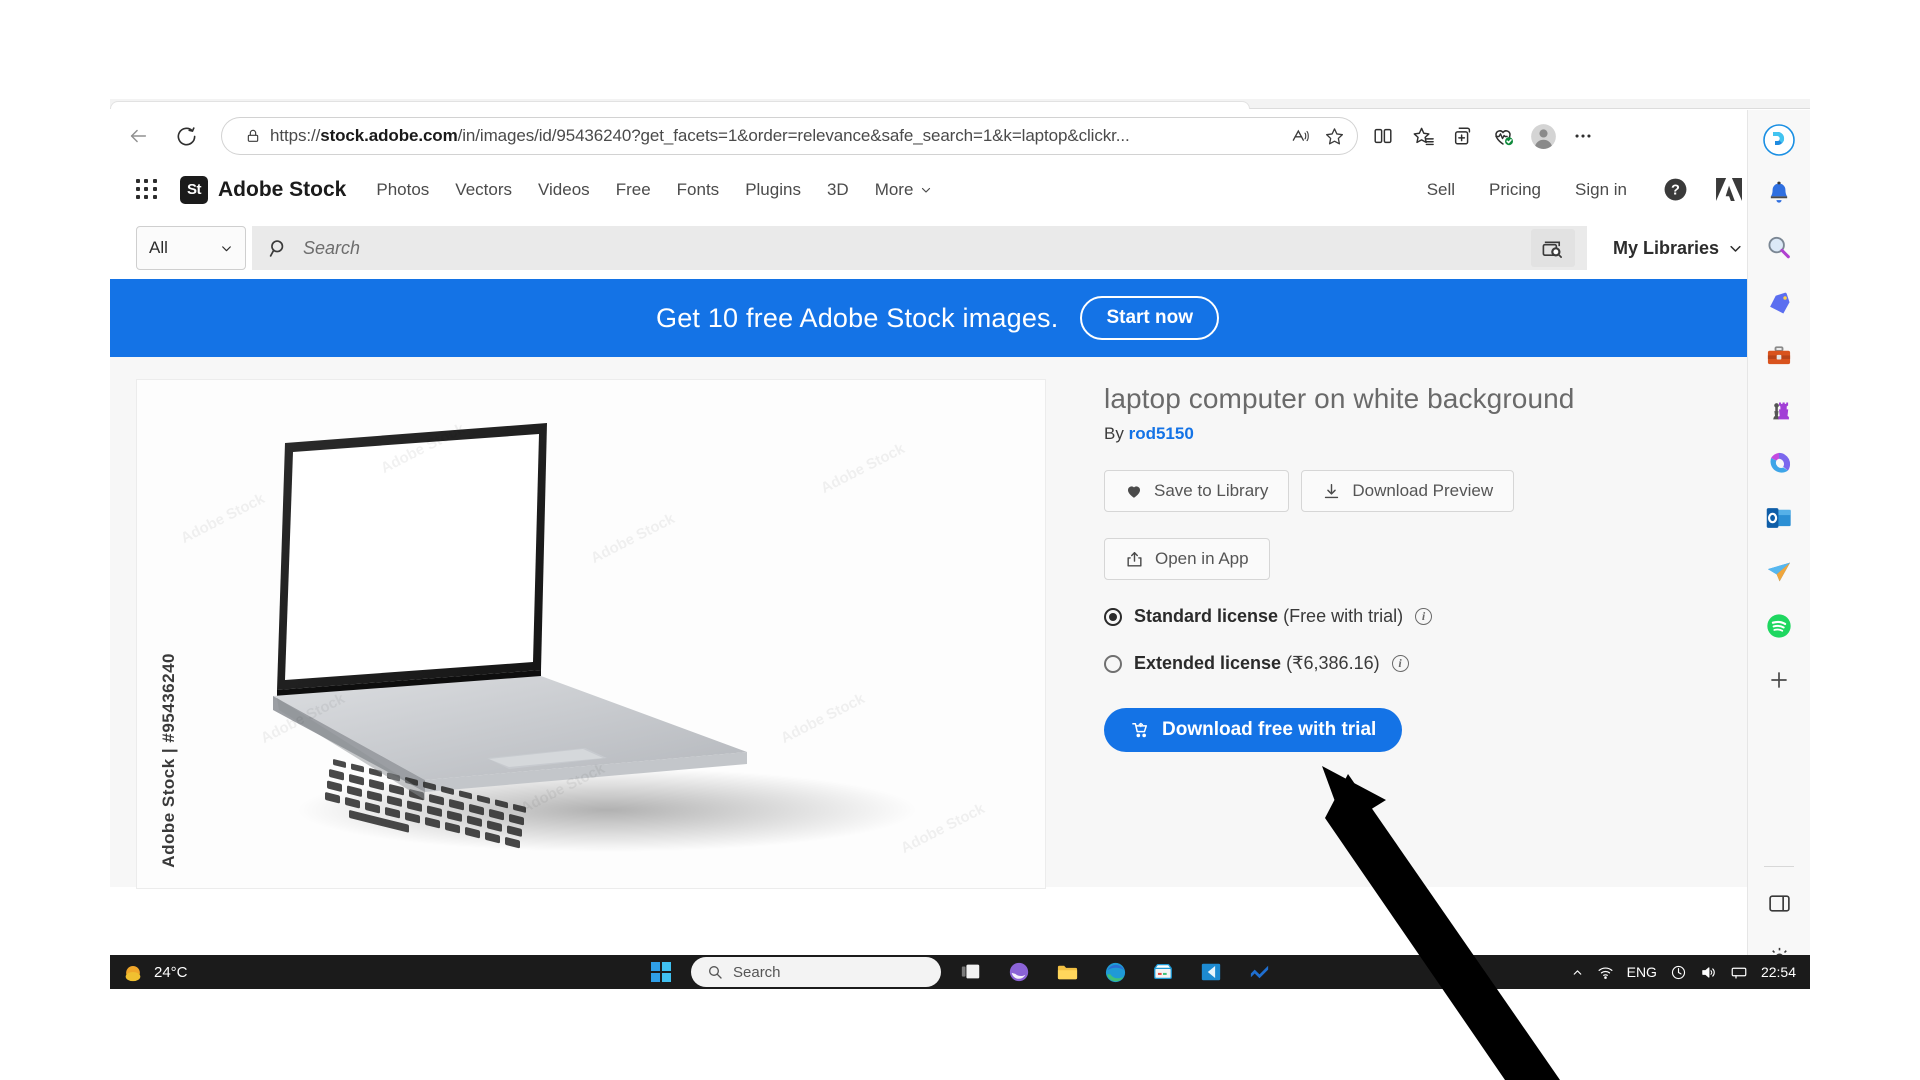 The image size is (1920, 1080). Describe the element at coordinates (564, 190) in the screenshot. I see `nav-item-videos: Videos` at that location.